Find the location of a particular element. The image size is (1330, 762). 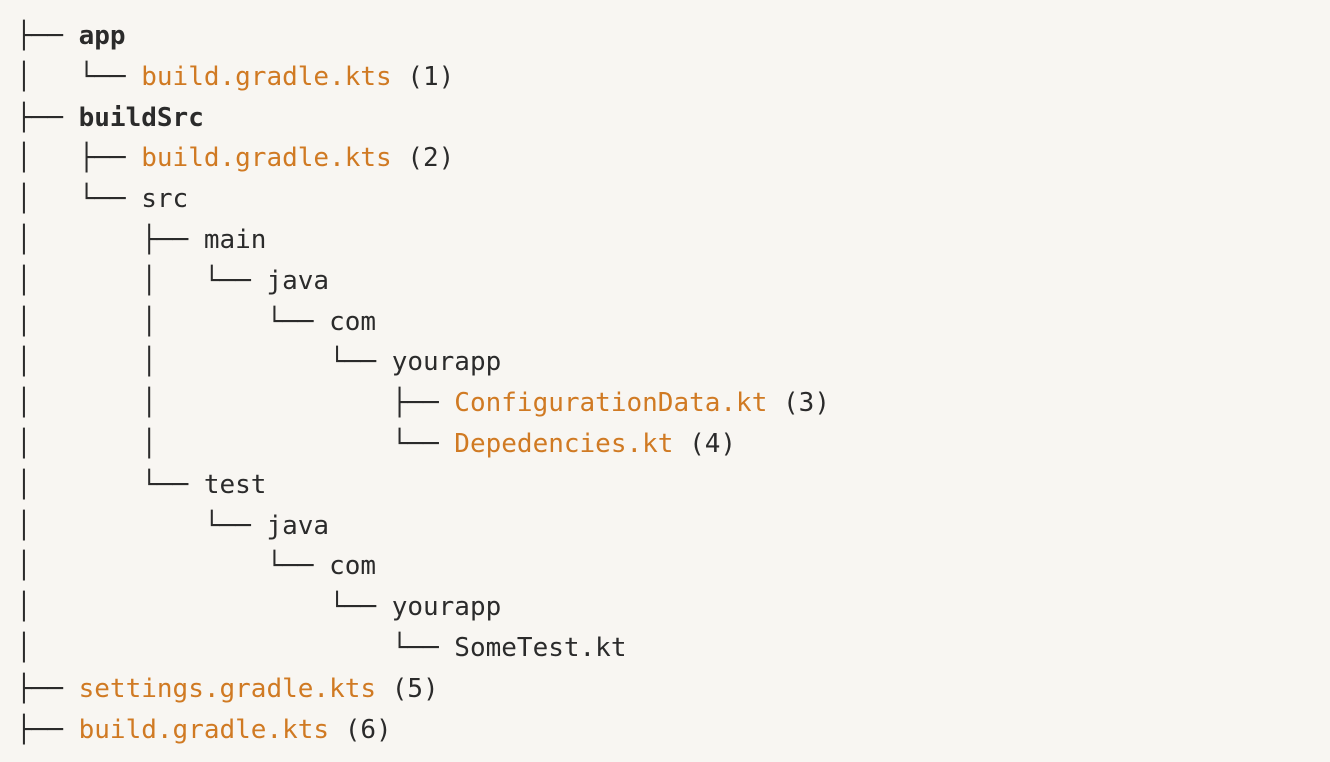

tree-row: ├── settings.gradle.kts (5) is located at coordinates (666, 689).